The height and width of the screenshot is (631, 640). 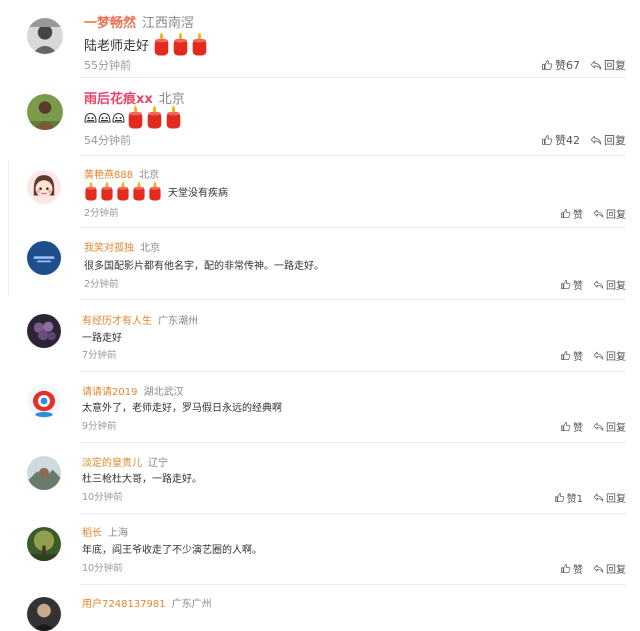 What do you see at coordinates (102, 336) in the screenshot?
I see `comment-content: 一路走好` at bounding box center [102, 336].